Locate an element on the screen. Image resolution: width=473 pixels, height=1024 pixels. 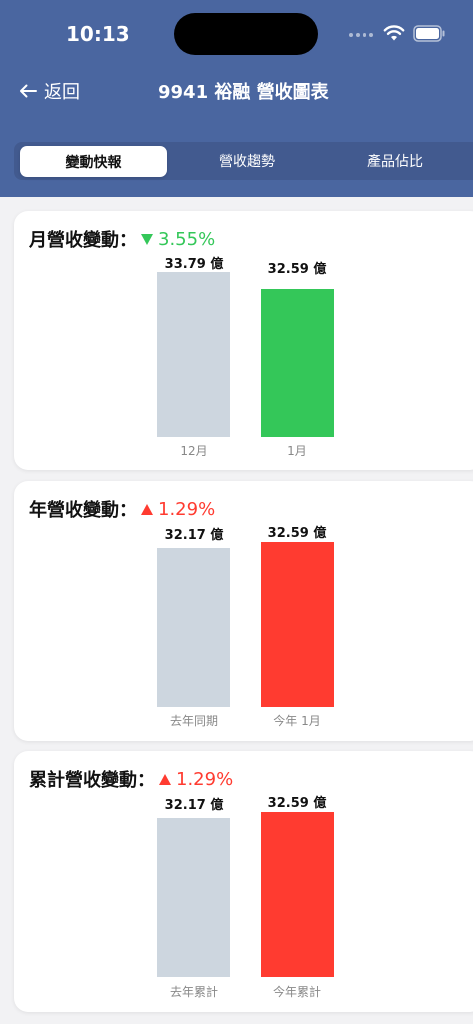
tab-product-share: 產品佔比 is located at coordinates (395, 161).